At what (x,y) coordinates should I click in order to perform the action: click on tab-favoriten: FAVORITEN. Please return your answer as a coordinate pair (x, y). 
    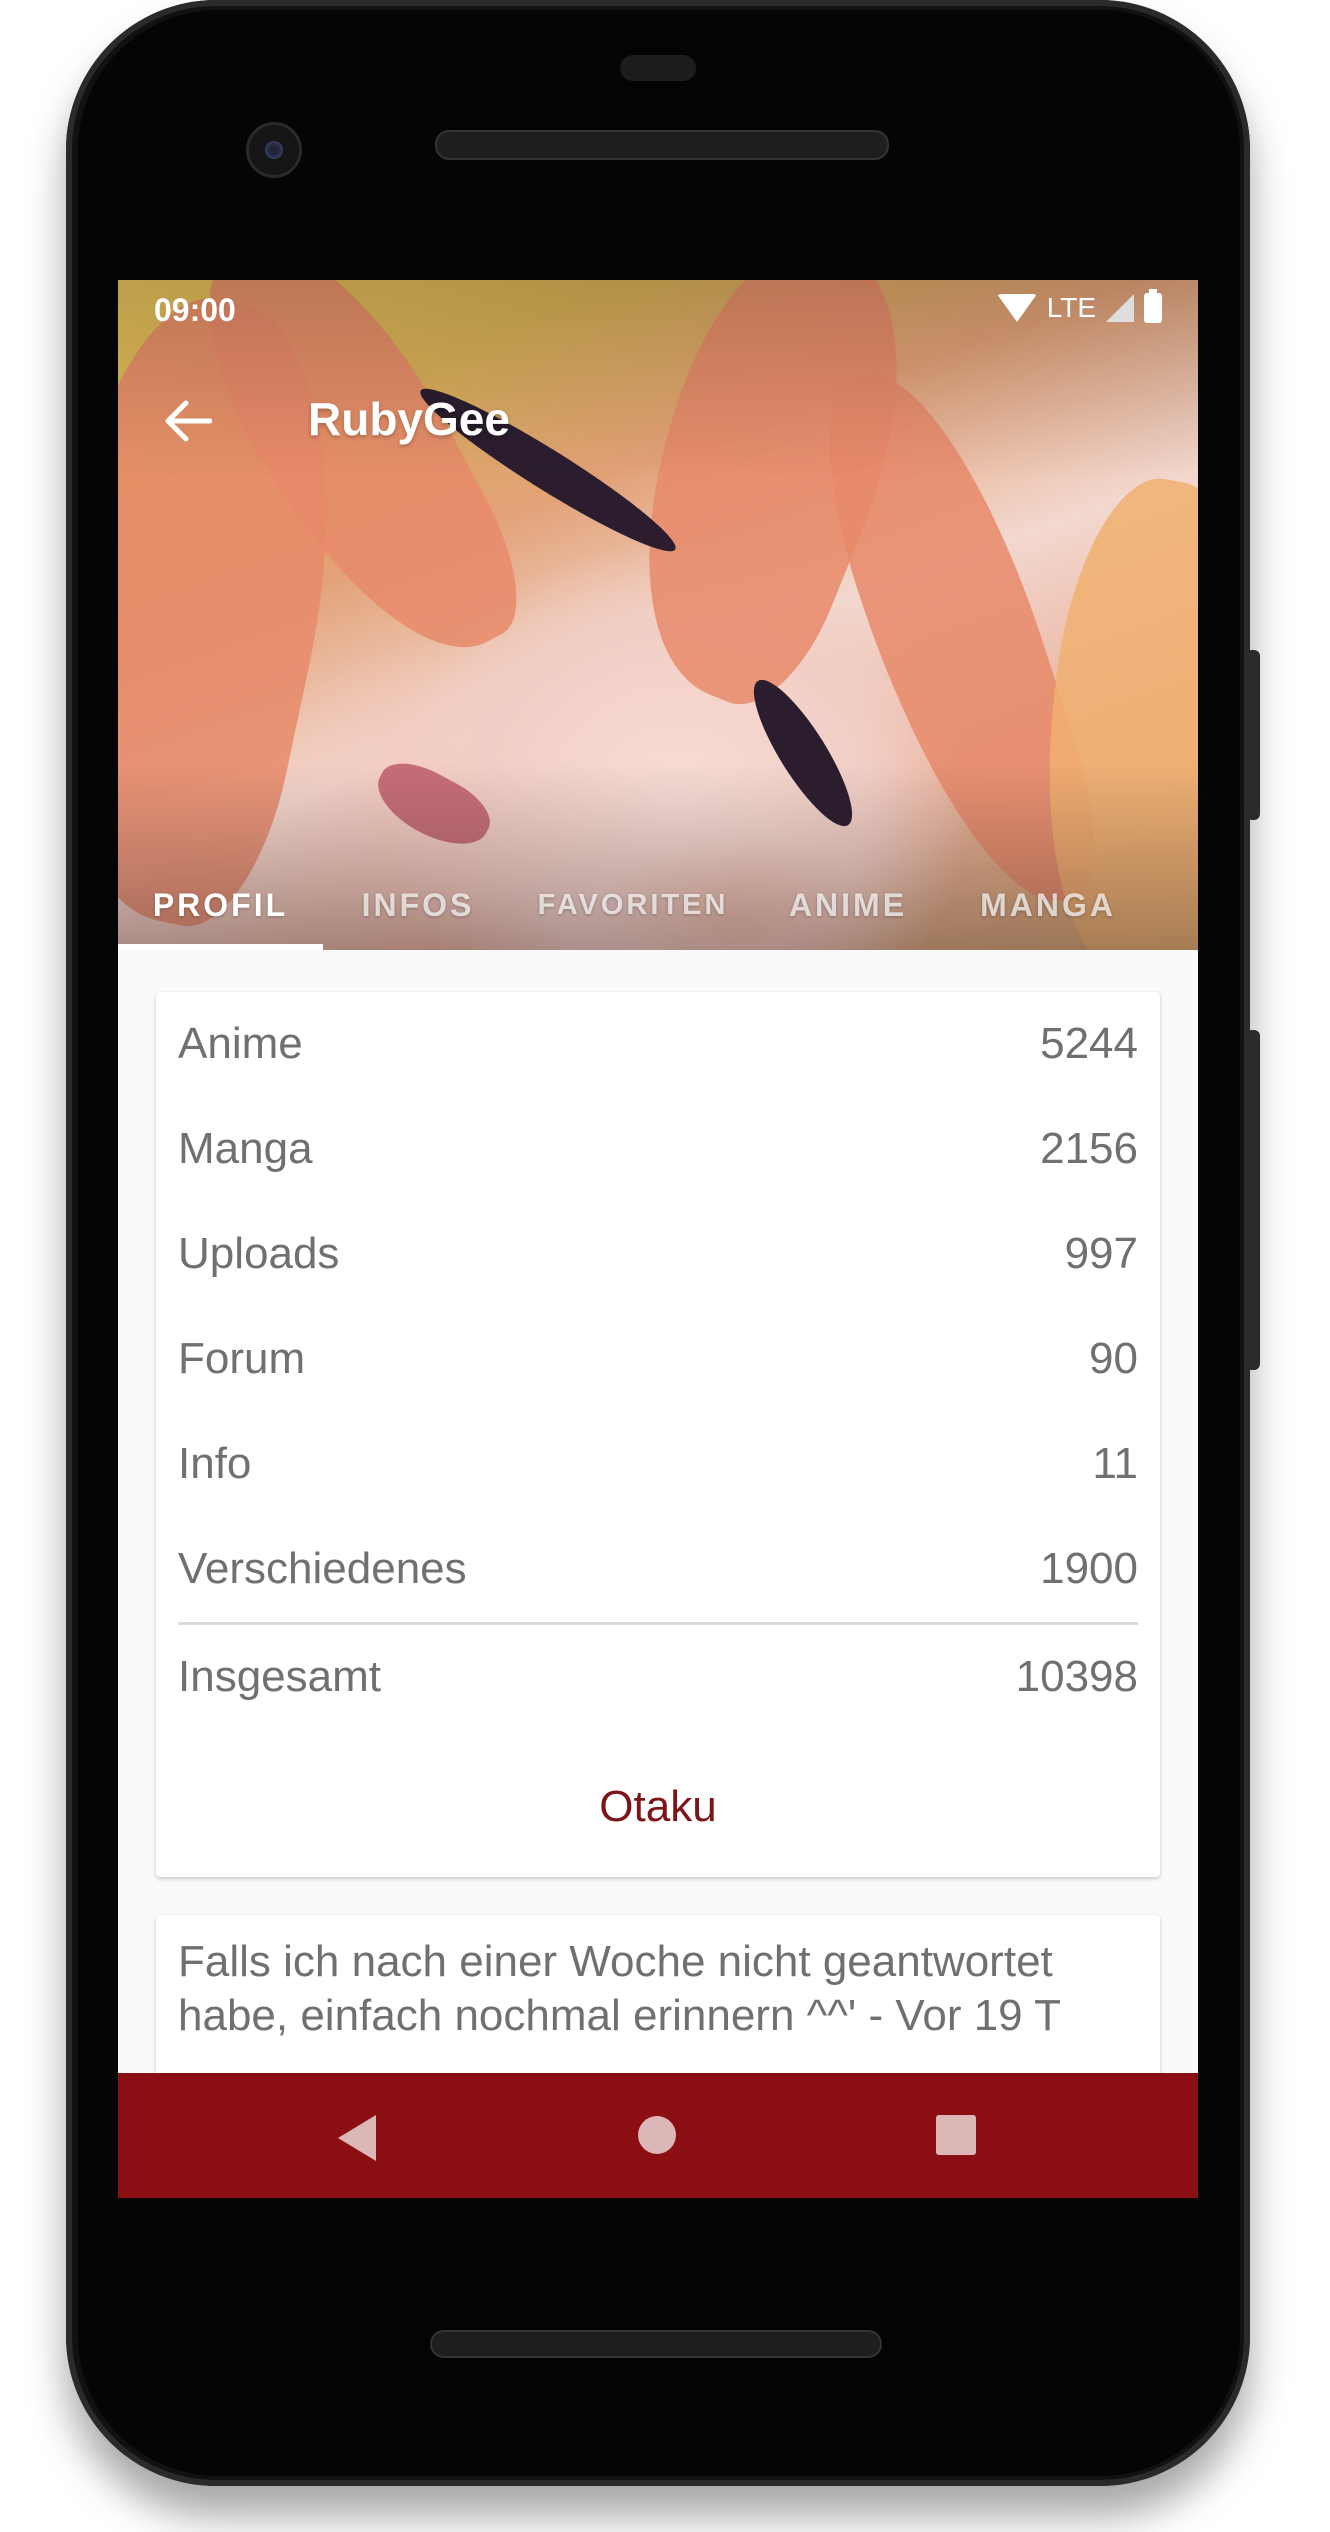
    Looking at the image, I should click on (633, 905).